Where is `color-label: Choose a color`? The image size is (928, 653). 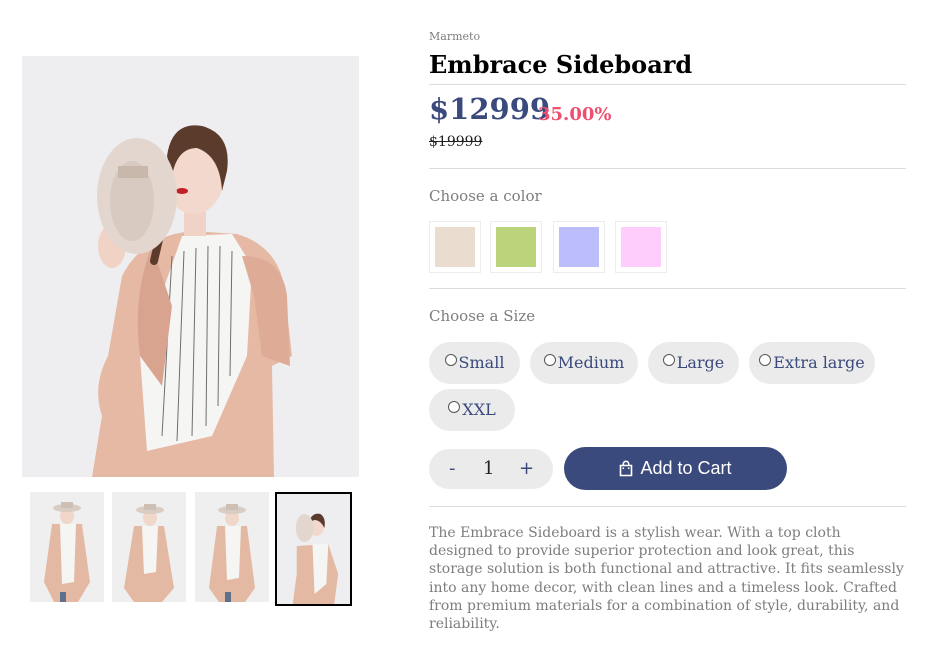 color-label: Choose a color is located at coordinates (485, 196).